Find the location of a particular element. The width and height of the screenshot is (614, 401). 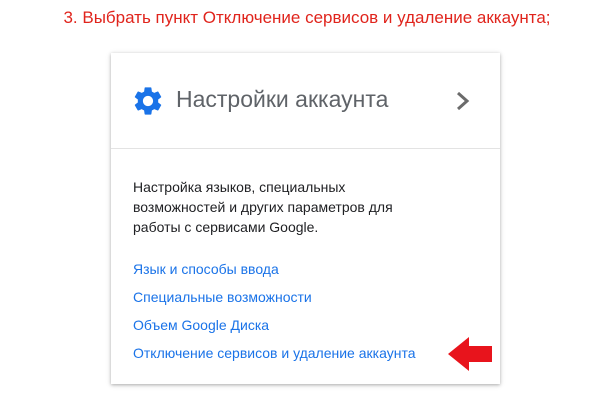

link-delete-account: Отключение сервисов и удаление аккаунта is located at coordinates (274, 357).